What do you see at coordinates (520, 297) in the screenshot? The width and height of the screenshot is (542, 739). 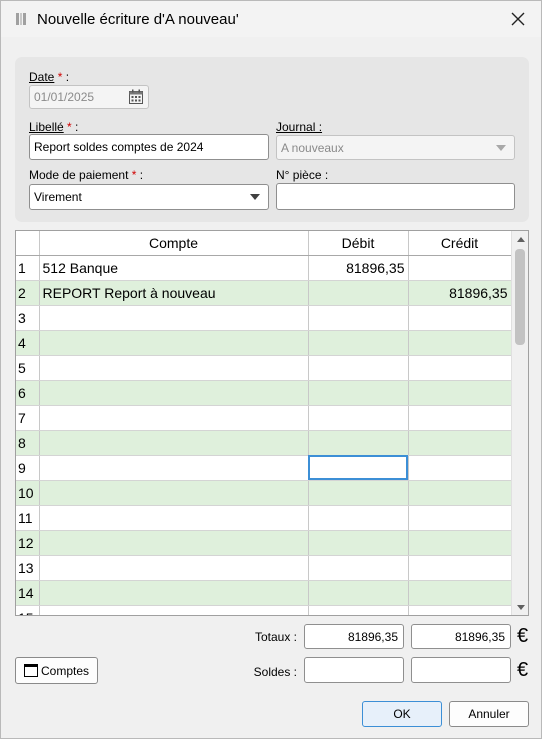 I see `scrollbar-thumb` at bounding box center [520, 297].